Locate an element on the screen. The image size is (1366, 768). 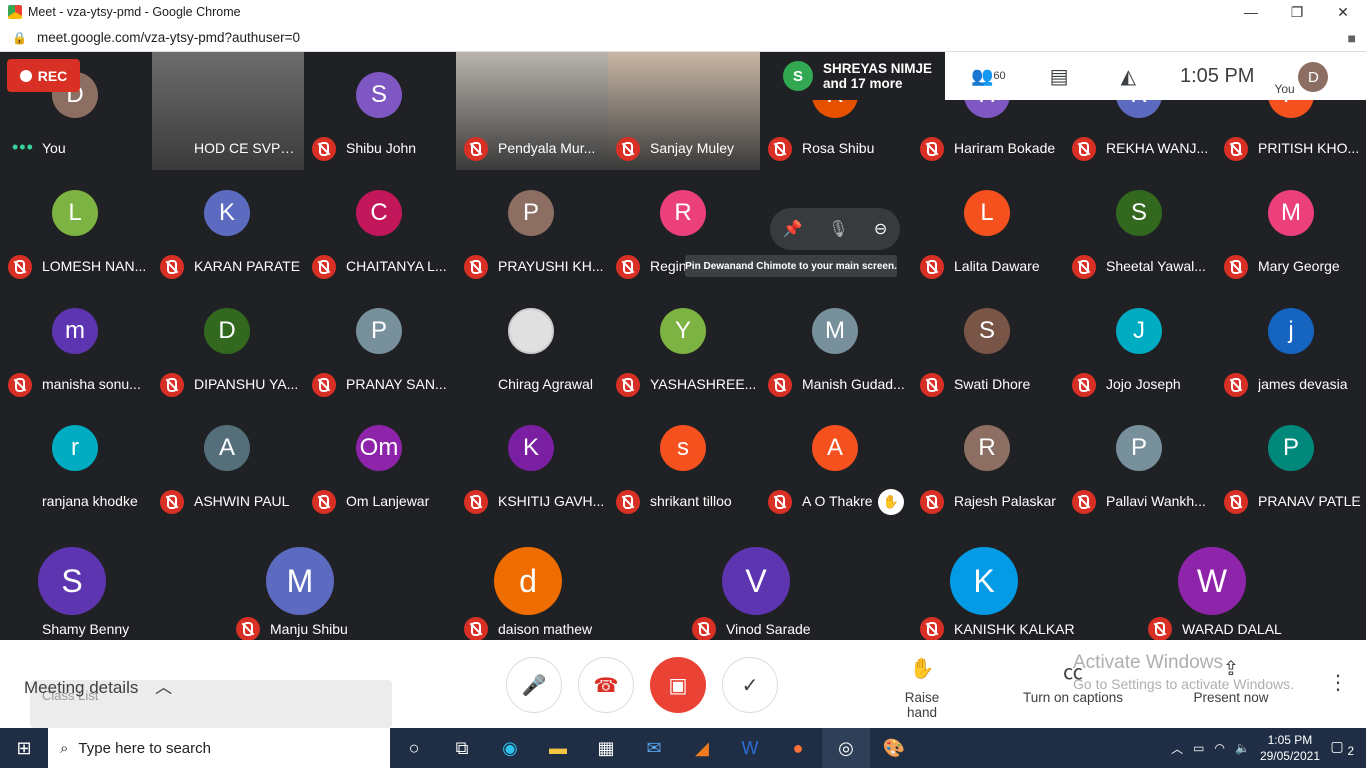
system-tray: ︿ ▭ ◠ 🔈 1:05 PM 29/05/2021 is located at coordinates (1245, 748).